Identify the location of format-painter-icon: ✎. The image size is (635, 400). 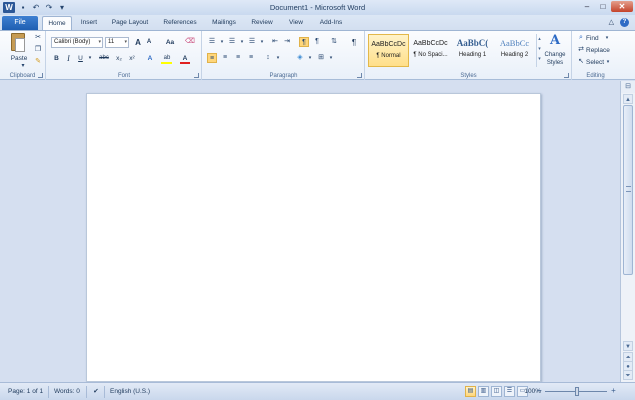
(38, 62).